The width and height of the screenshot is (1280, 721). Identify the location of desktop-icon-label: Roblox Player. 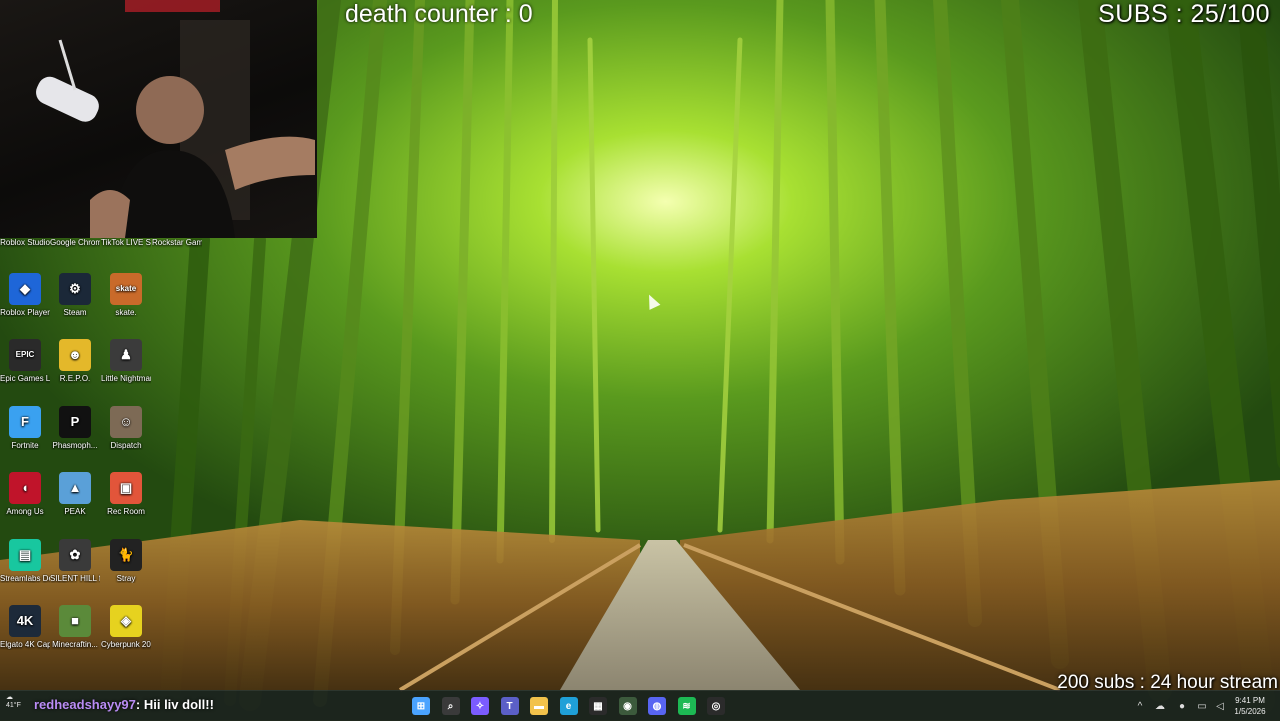
(25, 312).